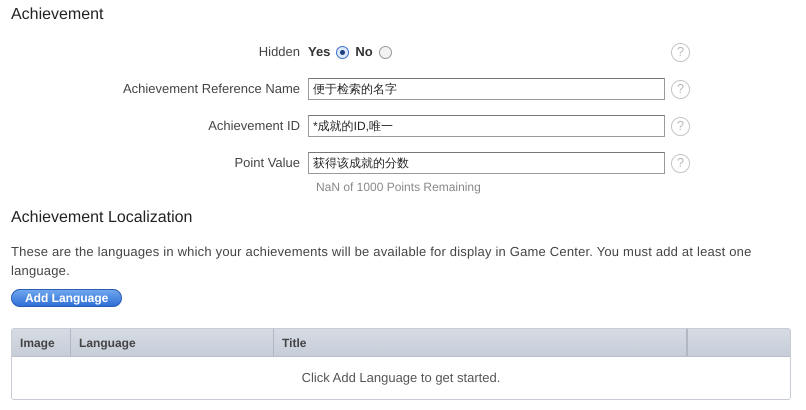  Describe the element at coordinates (172, 342) in the screenshot. I see `column-header: Language` at that location.